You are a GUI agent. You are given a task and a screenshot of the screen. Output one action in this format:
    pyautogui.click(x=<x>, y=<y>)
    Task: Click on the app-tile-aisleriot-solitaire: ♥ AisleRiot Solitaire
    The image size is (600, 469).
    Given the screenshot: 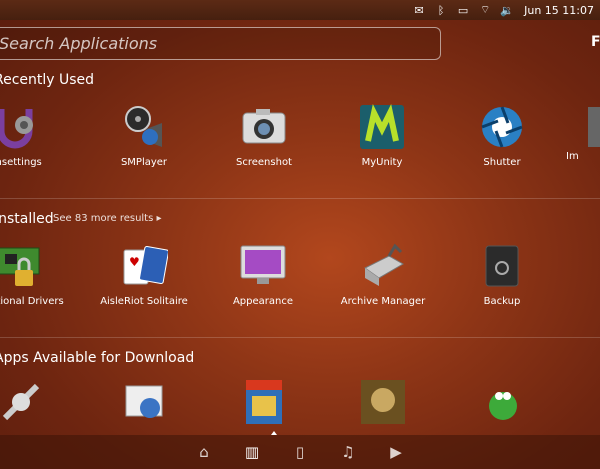 What is the action you would take?
    pyautogui.click(x=144, y=274)
    